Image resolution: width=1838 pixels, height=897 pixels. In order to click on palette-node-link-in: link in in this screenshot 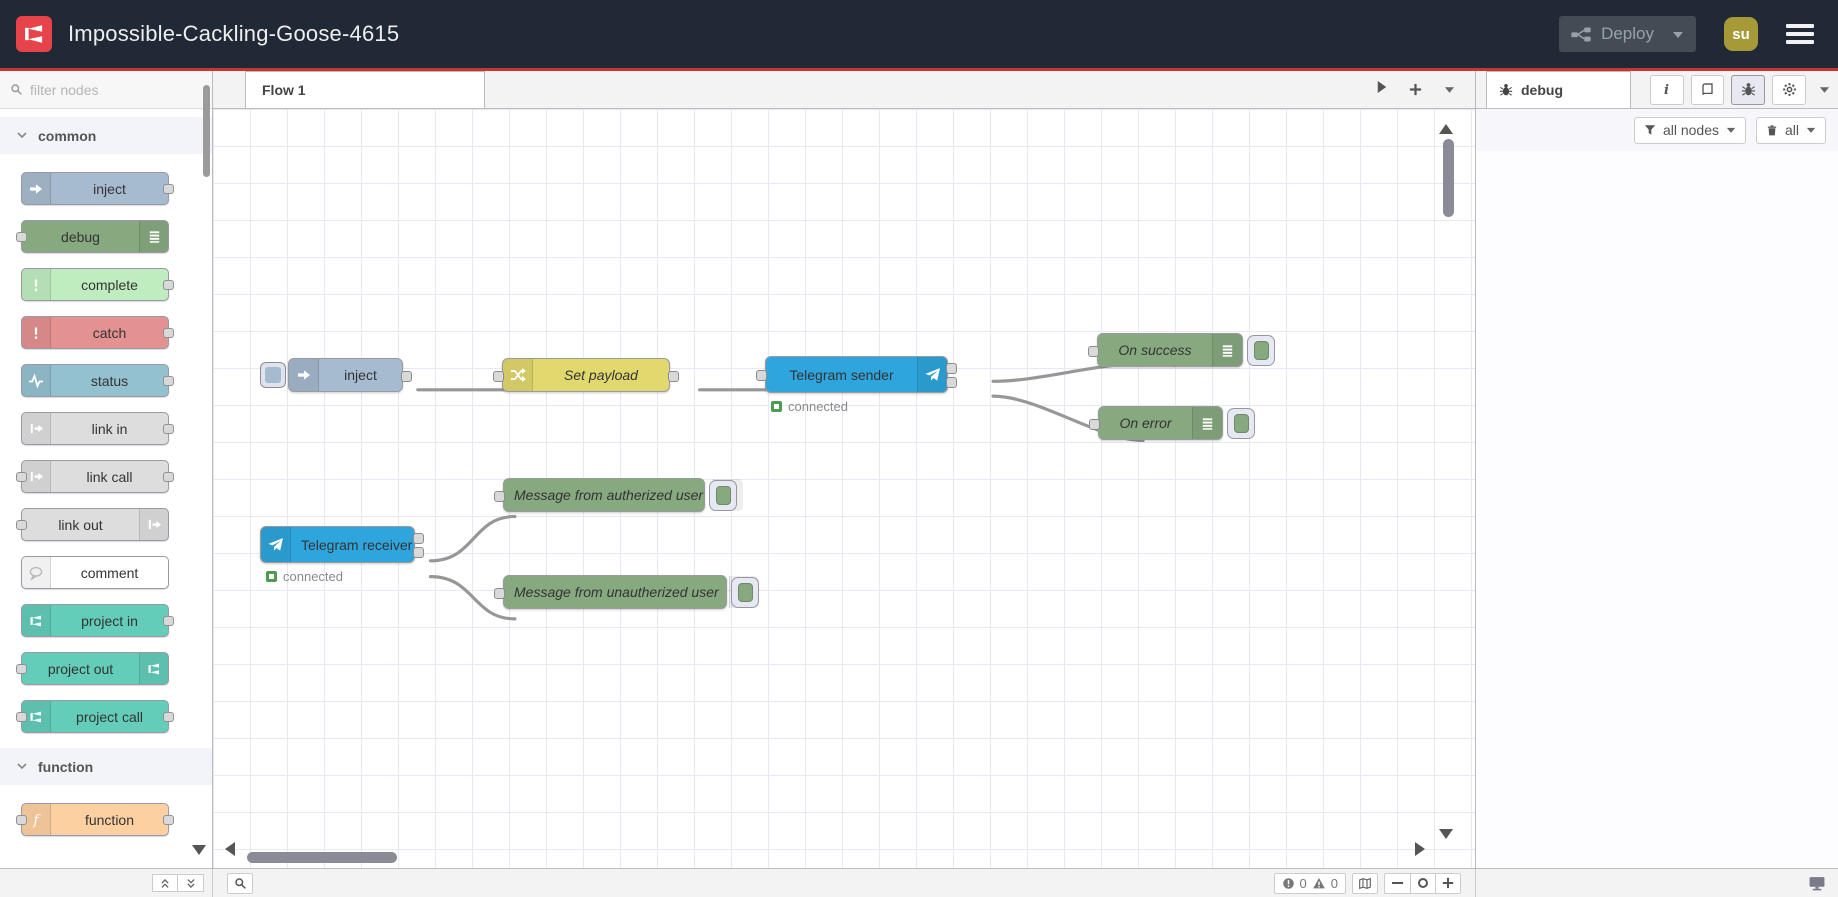, I will do `click(97, 428)`.